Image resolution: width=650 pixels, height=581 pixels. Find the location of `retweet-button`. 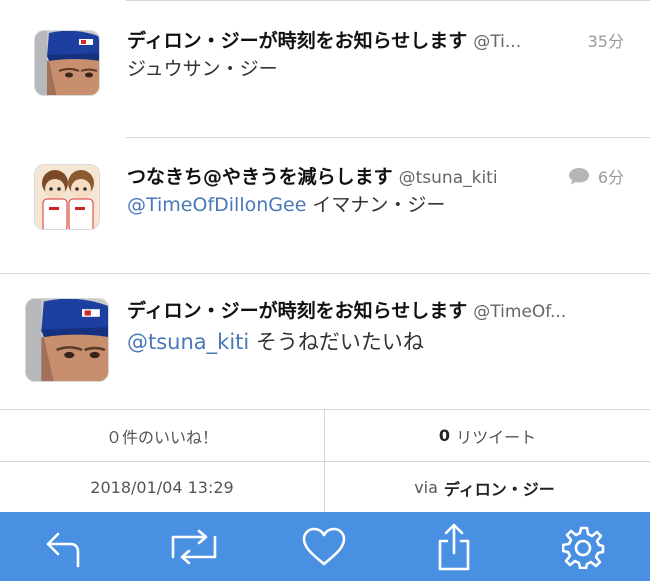

retweet-button is located at coordinates (194, 546).